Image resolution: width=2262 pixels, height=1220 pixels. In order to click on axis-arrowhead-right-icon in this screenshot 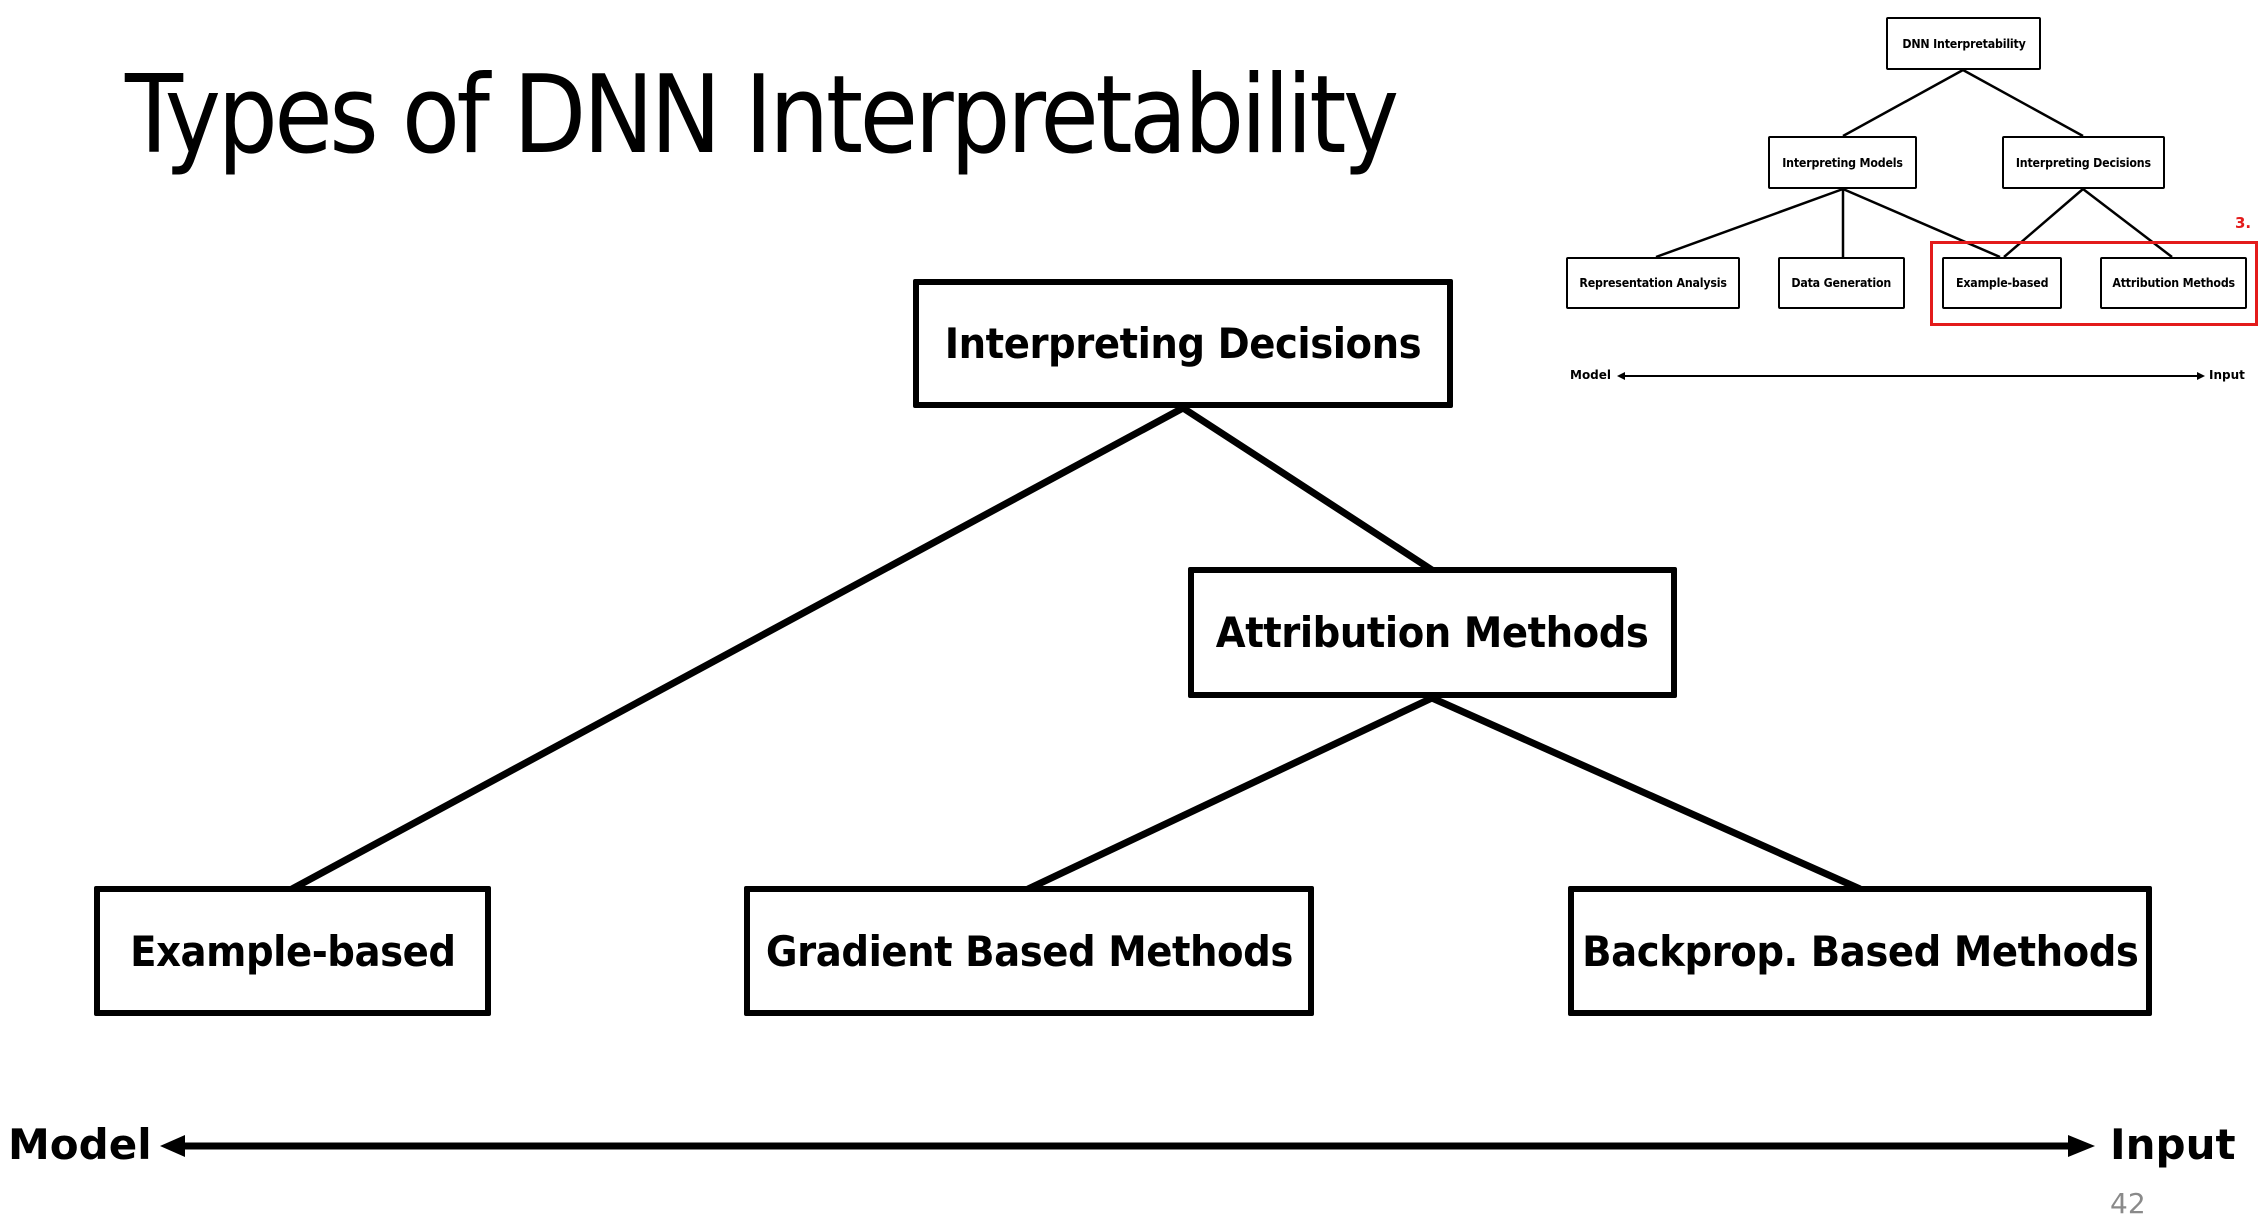, I will do `click(2081, 1146)`.